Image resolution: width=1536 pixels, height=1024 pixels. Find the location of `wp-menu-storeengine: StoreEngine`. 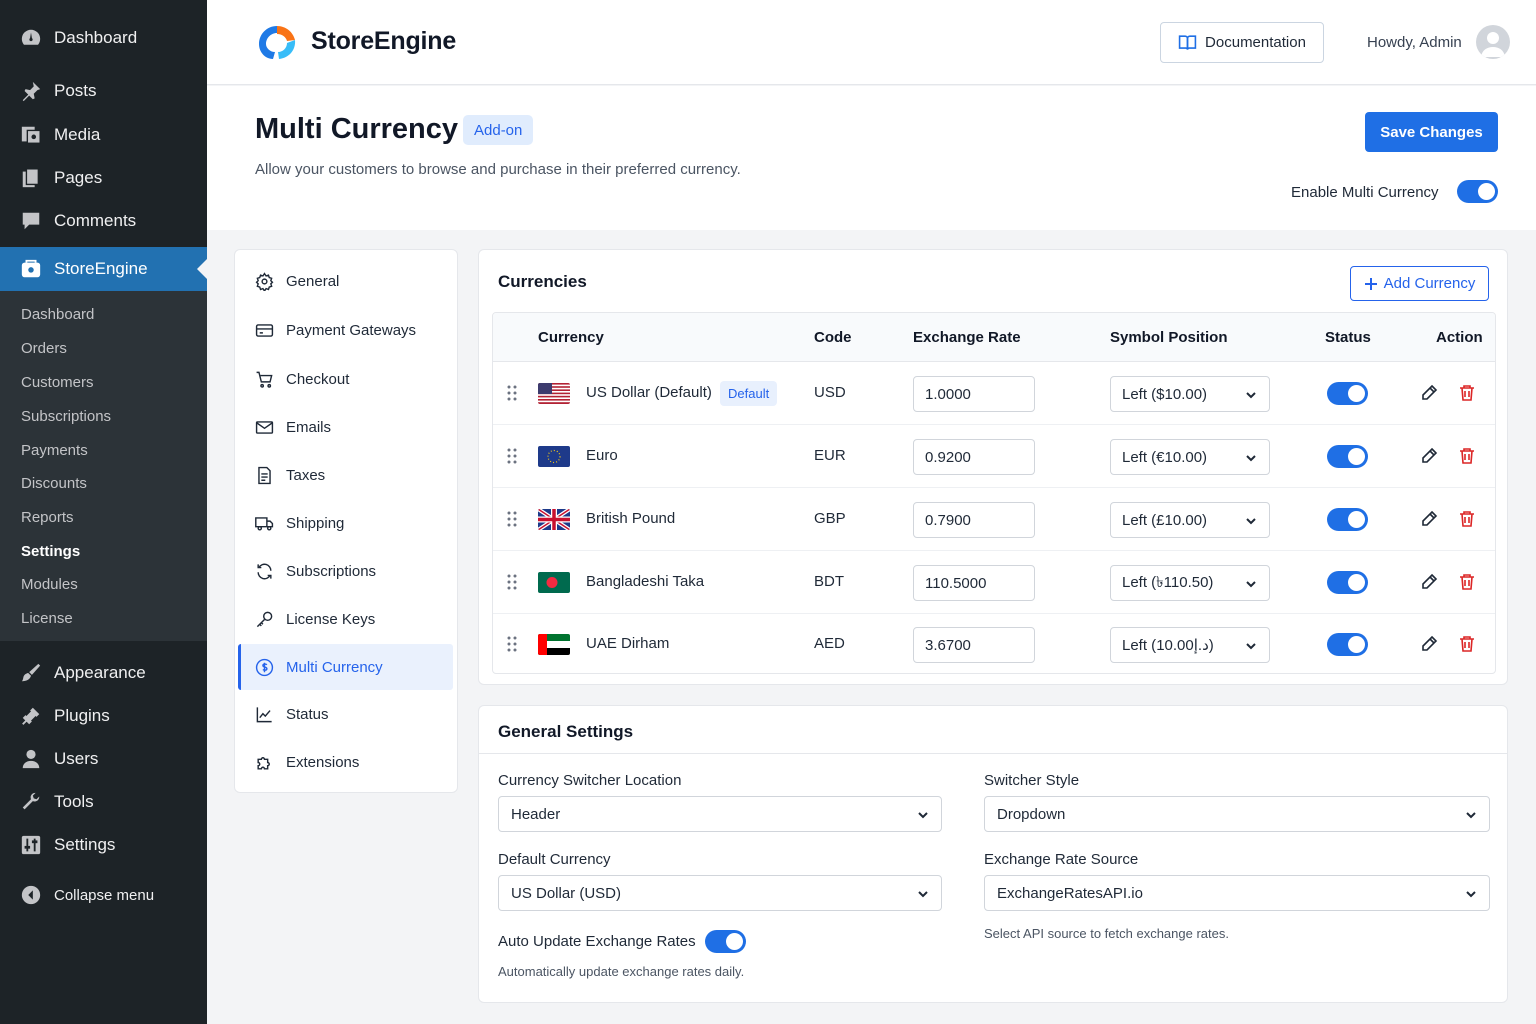

wp-menu-storeengine: StoreEngine is located at coordinates (103, 269).